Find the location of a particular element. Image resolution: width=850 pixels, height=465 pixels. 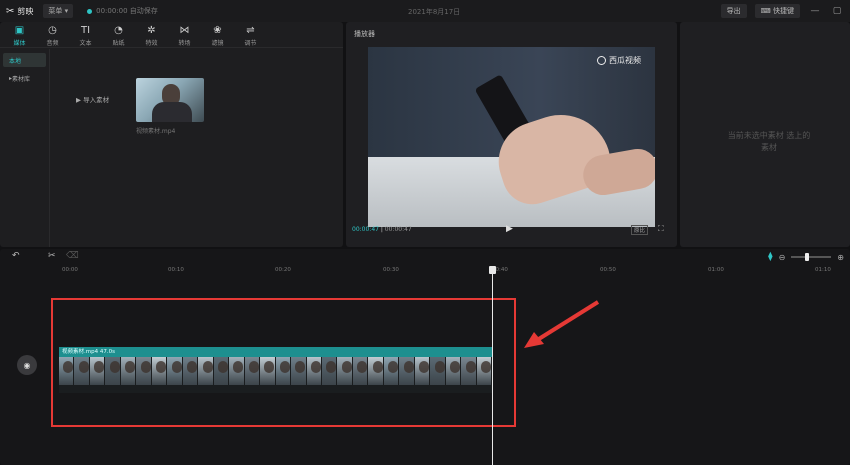

tab-media: ▣ 媒体 is located at coordinates (19, 36).